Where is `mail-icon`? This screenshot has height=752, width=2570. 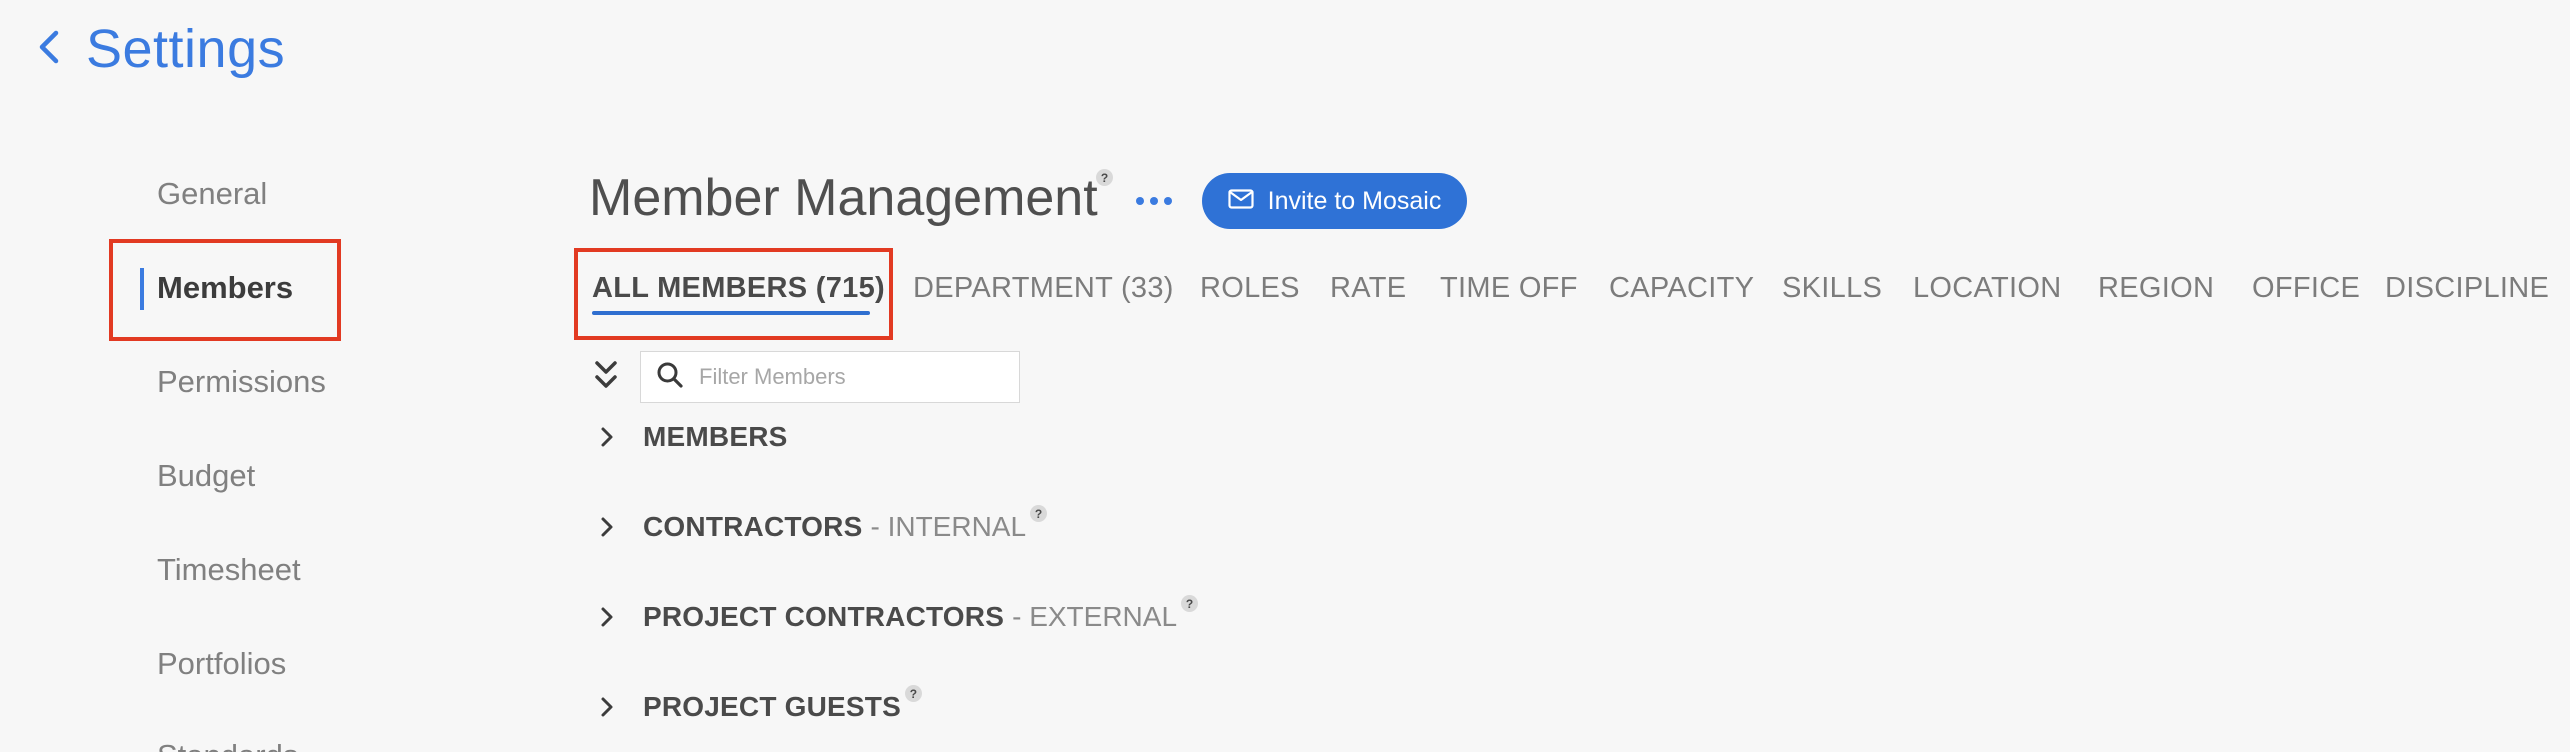
mail-icon is located at coordinates (1241, 201).